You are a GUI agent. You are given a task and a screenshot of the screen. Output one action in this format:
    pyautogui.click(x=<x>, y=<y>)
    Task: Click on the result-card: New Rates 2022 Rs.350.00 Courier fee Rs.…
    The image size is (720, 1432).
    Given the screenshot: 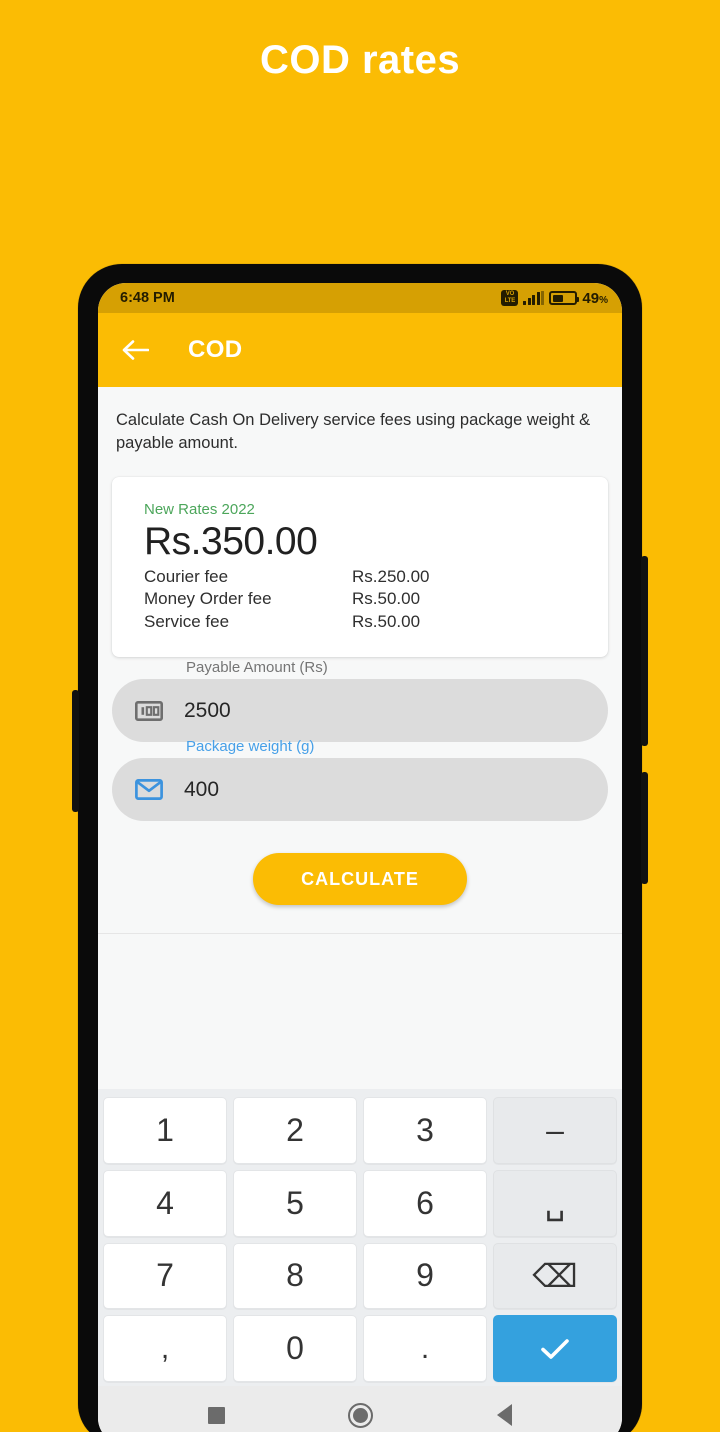 What is the action you would take?
    pyautogui.click(x=360, y=567)
    